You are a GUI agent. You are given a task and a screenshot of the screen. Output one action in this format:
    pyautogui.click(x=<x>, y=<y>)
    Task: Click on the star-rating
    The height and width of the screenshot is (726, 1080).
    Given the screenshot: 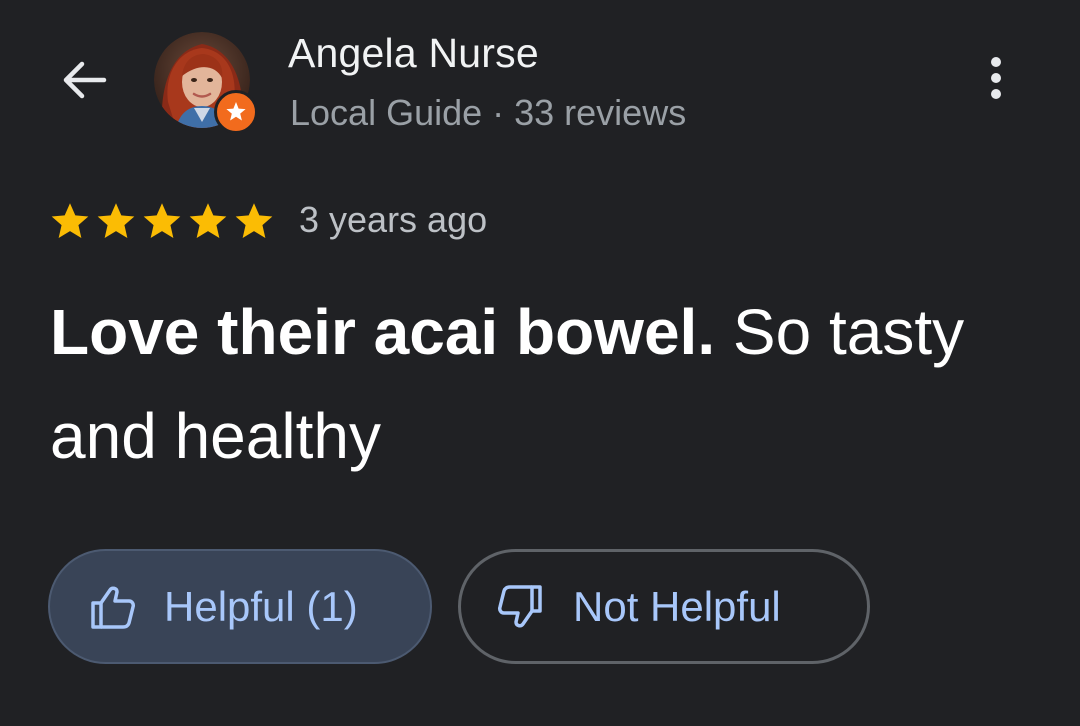 What is the action you would take?
    pyautogui.click(x=162, y=222)
    